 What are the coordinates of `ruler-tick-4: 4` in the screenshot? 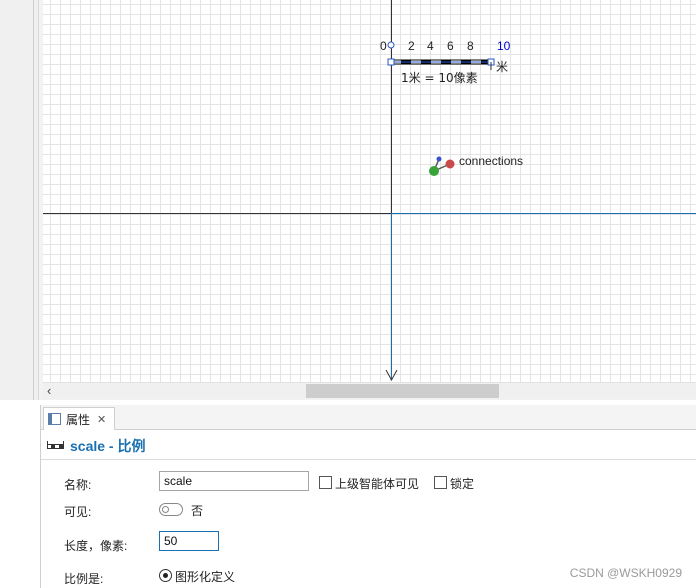 It's located at (430, 46).